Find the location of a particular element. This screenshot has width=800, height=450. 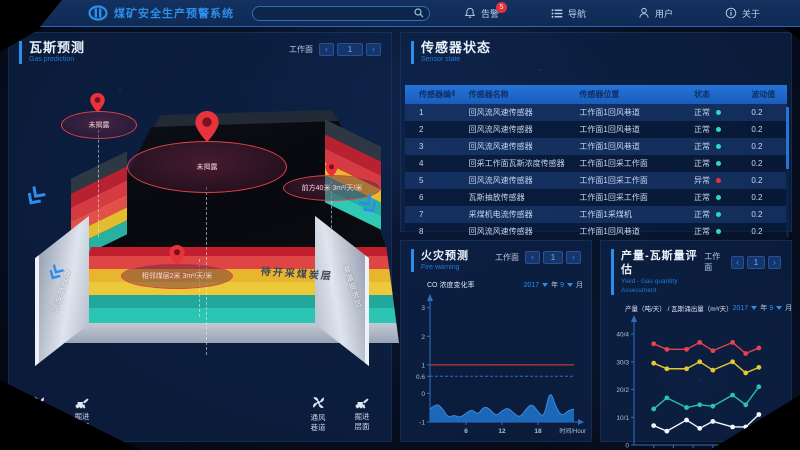

status-alarm-dot is located at coordinates (719, 180).